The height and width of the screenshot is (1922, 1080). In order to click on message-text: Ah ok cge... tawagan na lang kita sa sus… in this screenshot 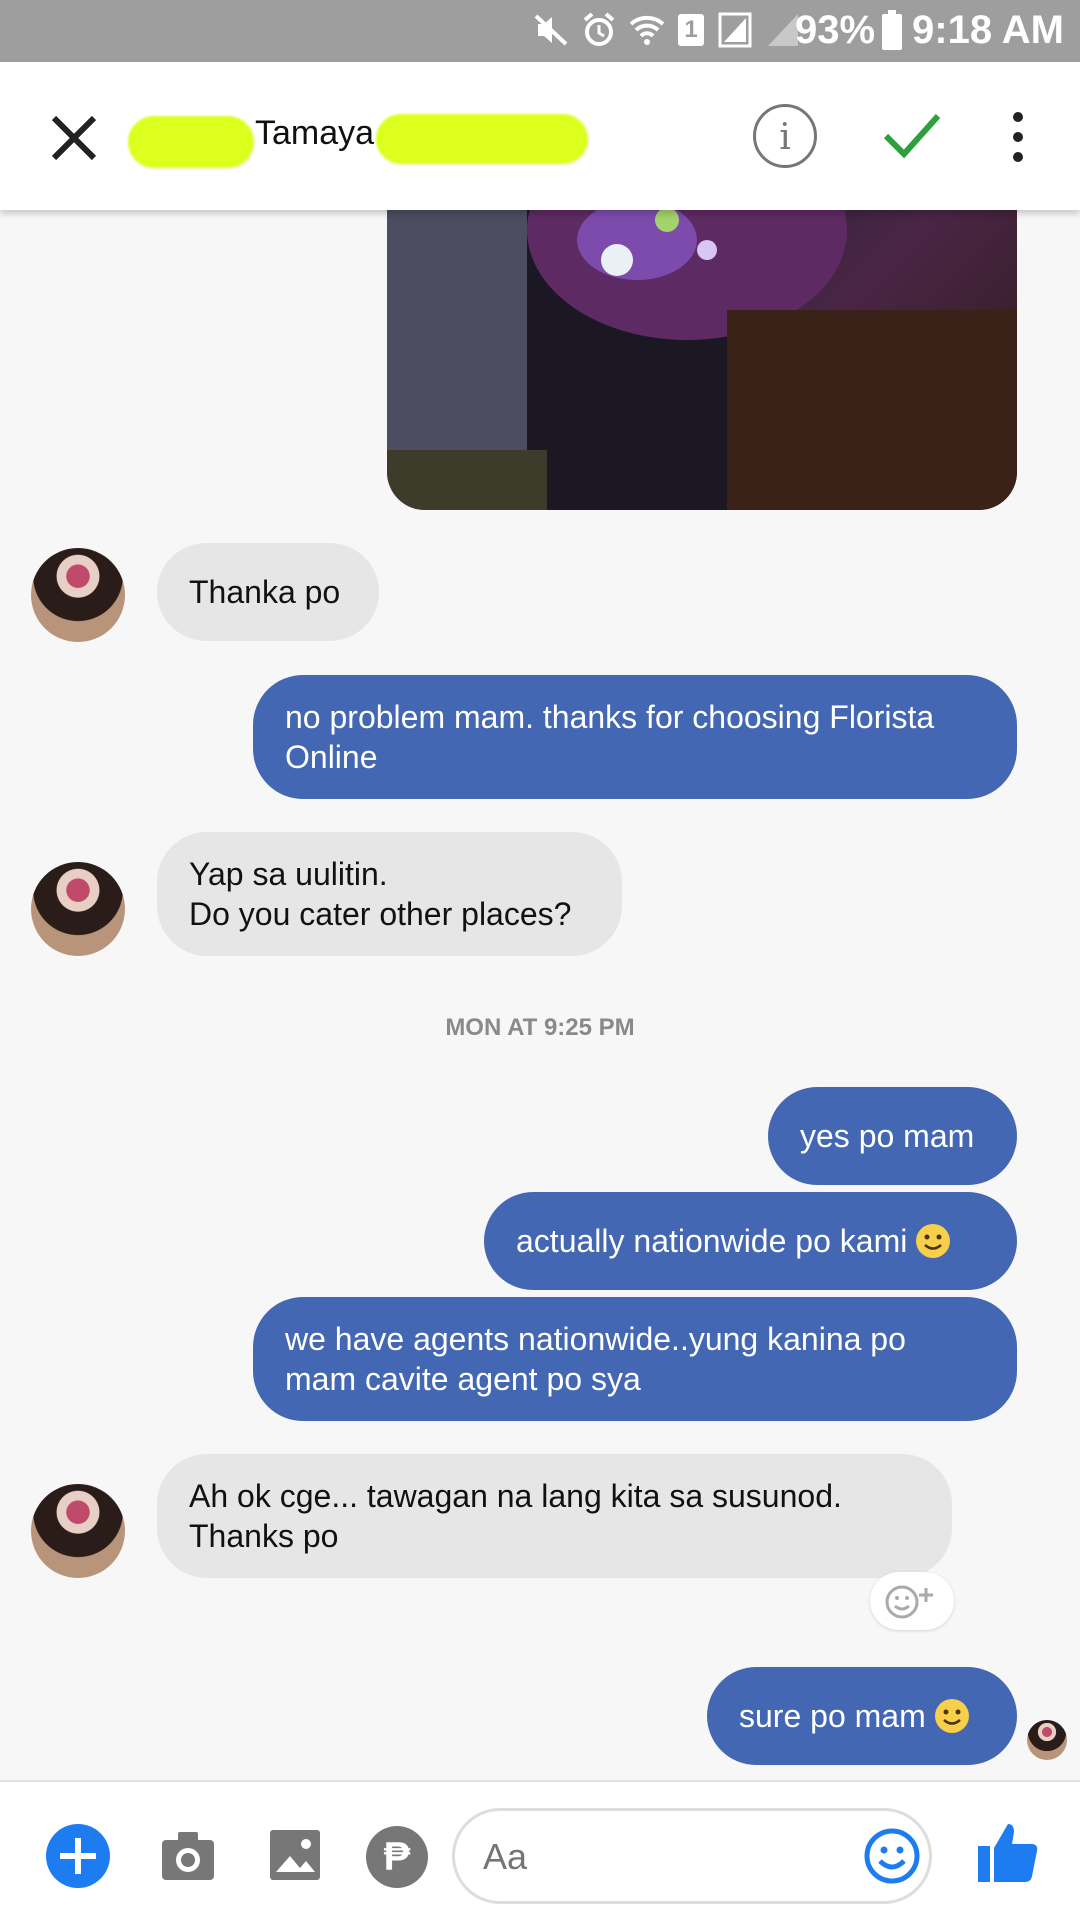, I will do `click(515, 1516)`.